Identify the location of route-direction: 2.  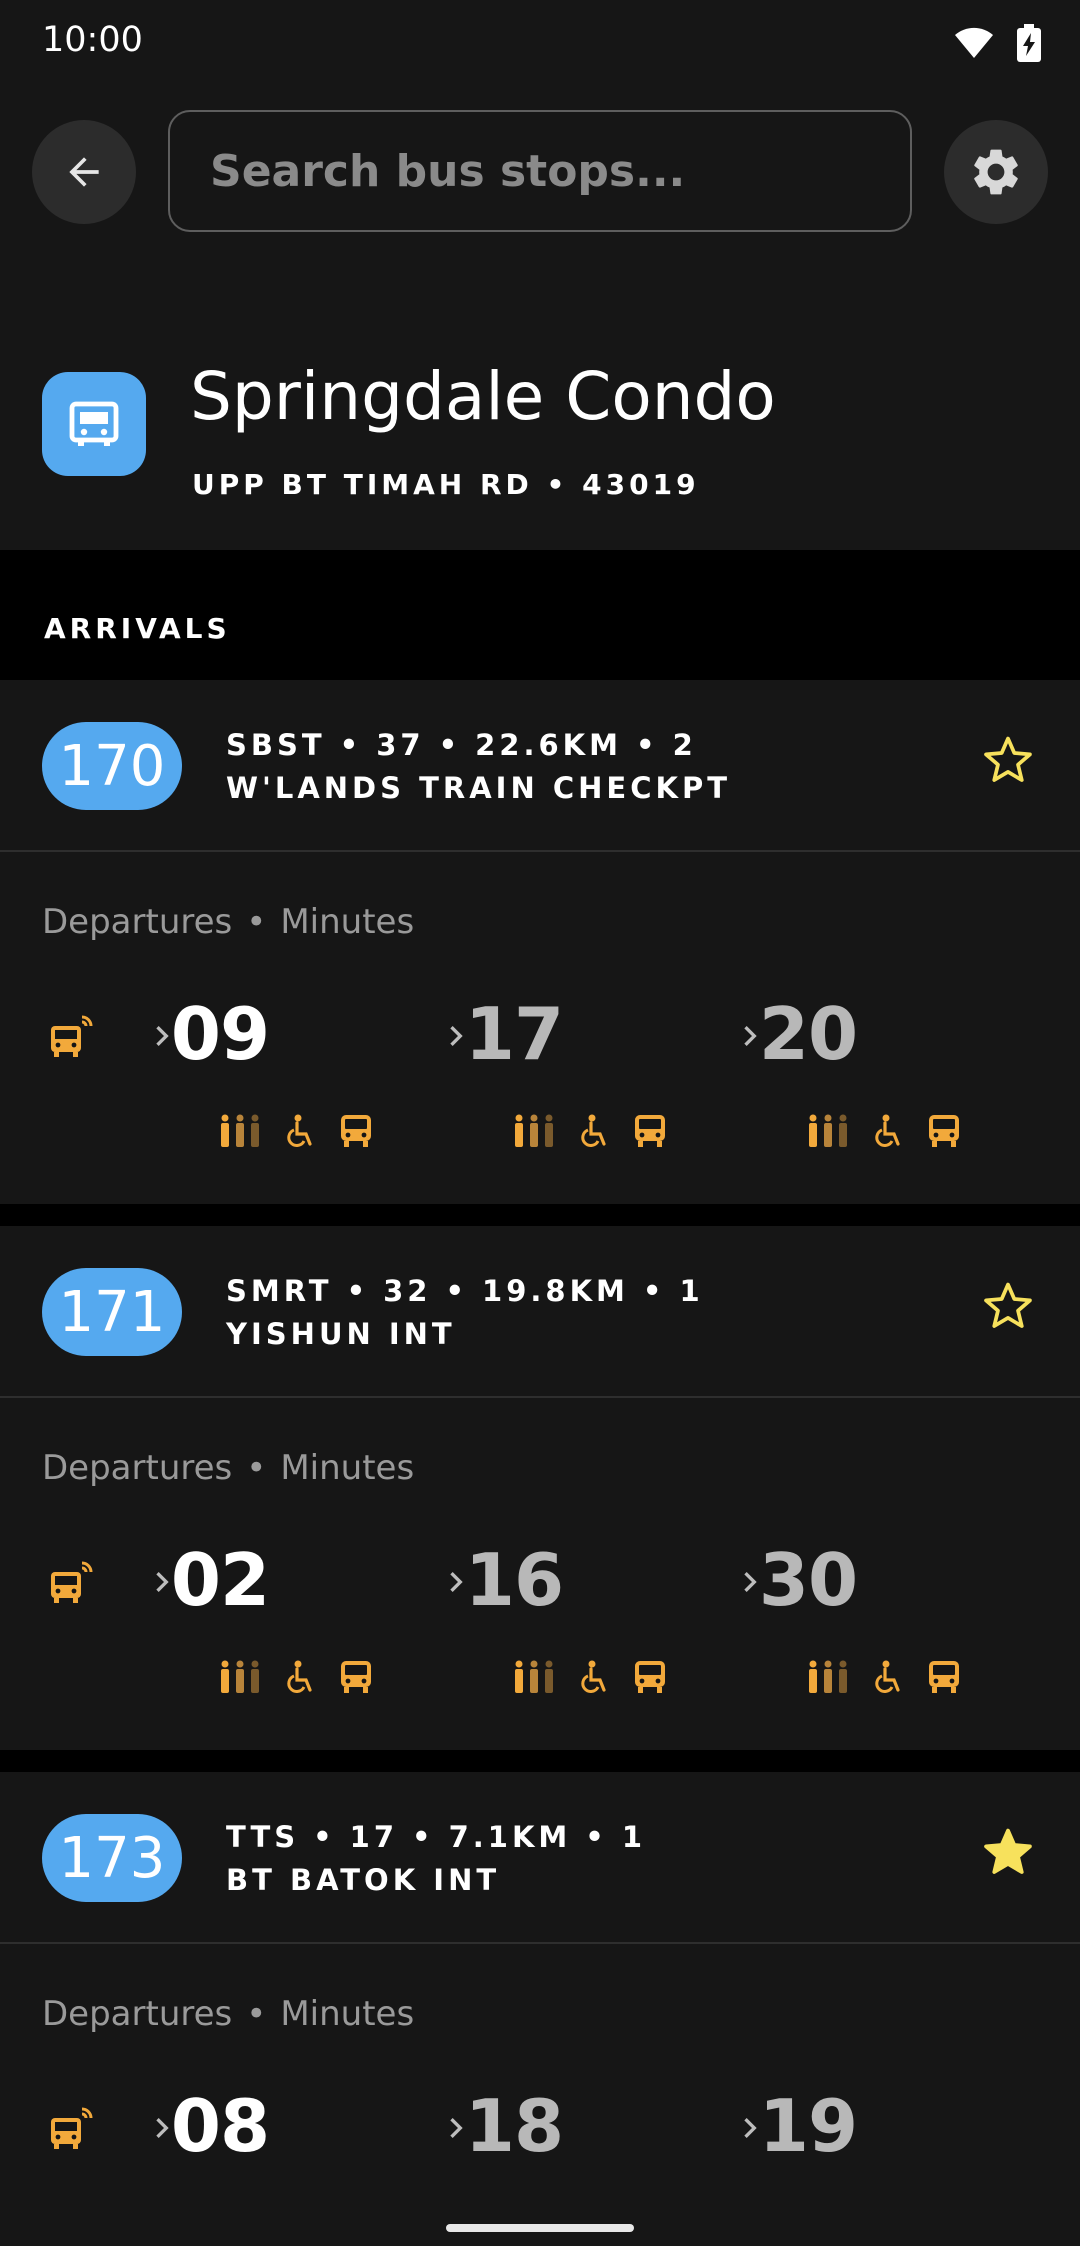
(684, 745).